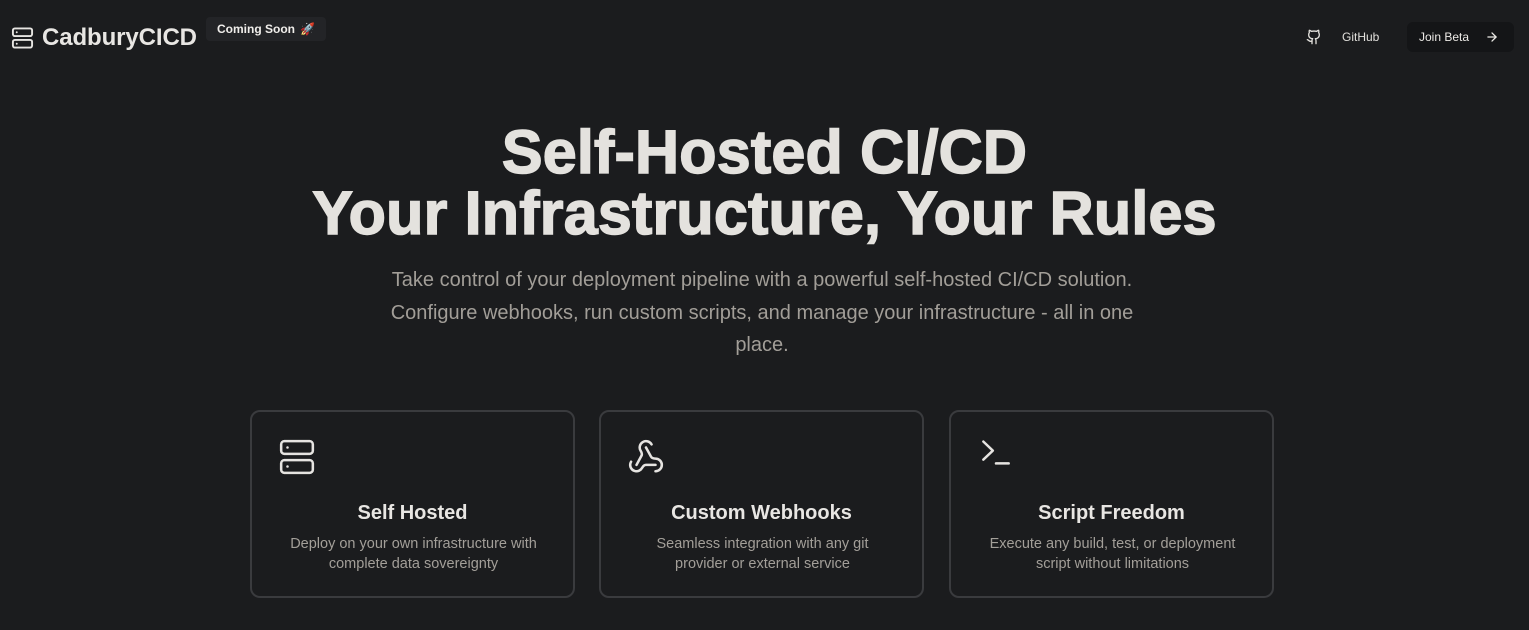 The image size is (1529, 630). I want to click on join-beta-label: Join Beta, so click(1444, 37).